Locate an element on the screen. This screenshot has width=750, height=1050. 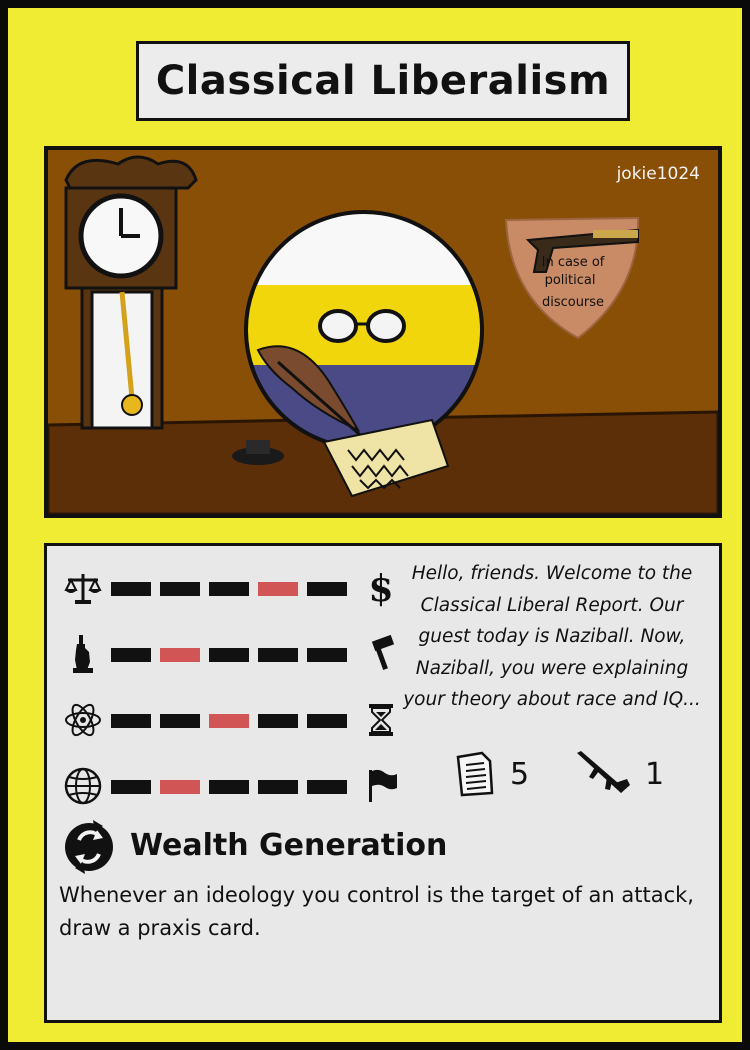
document-icon is located at coordinates (475, 774).